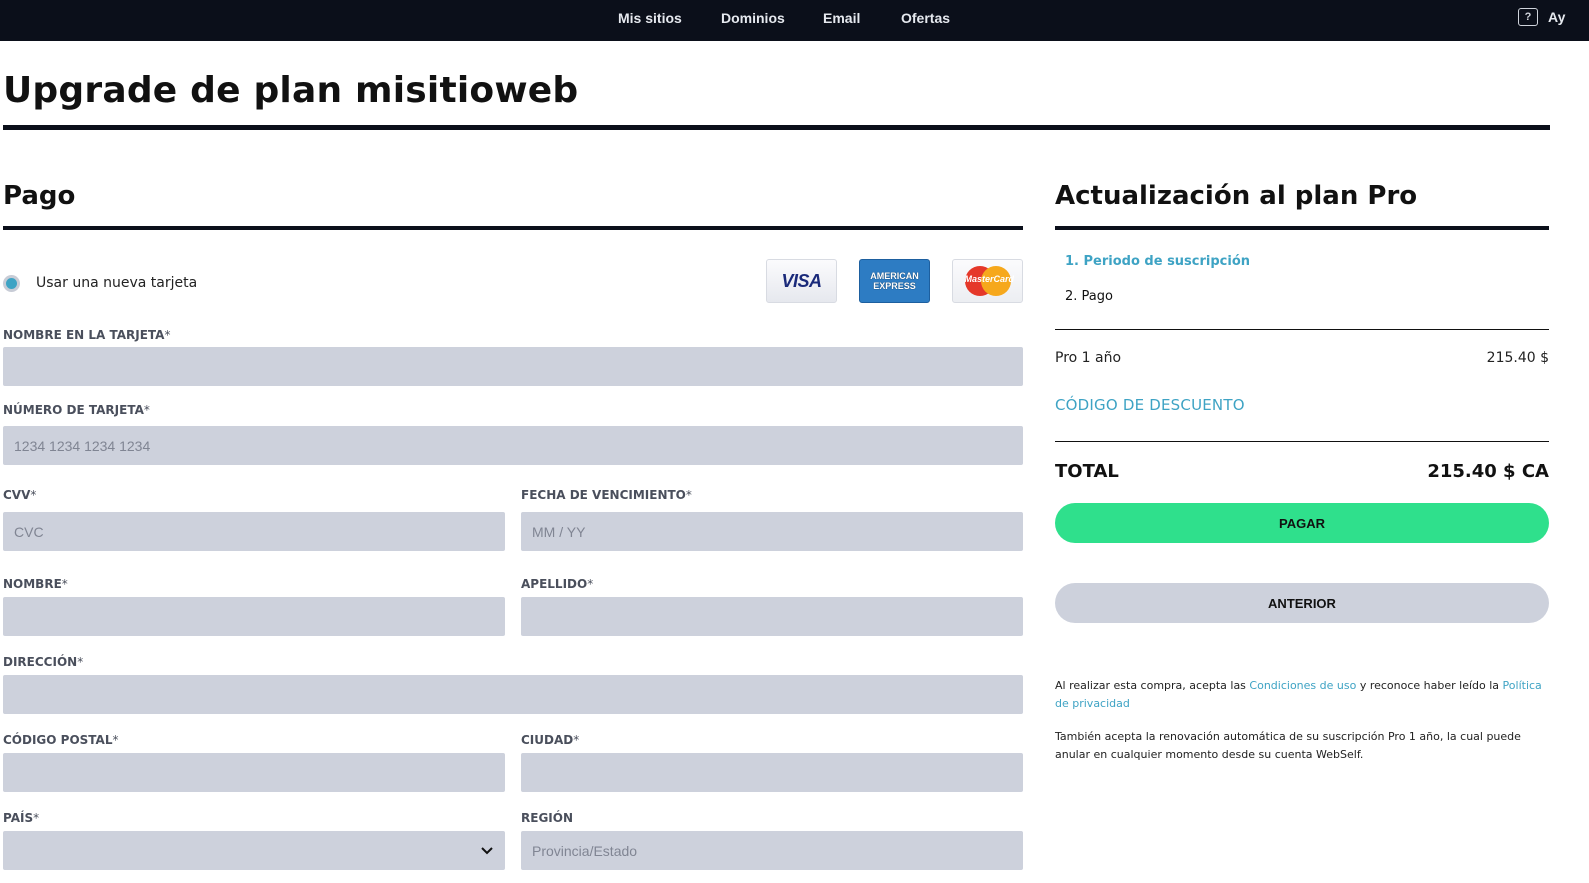 The image size is (1589, 883). What do you see at coordinates (1302, 228) in the screenshot?
I see `summary-divider` at bounding box center [1302, 228].